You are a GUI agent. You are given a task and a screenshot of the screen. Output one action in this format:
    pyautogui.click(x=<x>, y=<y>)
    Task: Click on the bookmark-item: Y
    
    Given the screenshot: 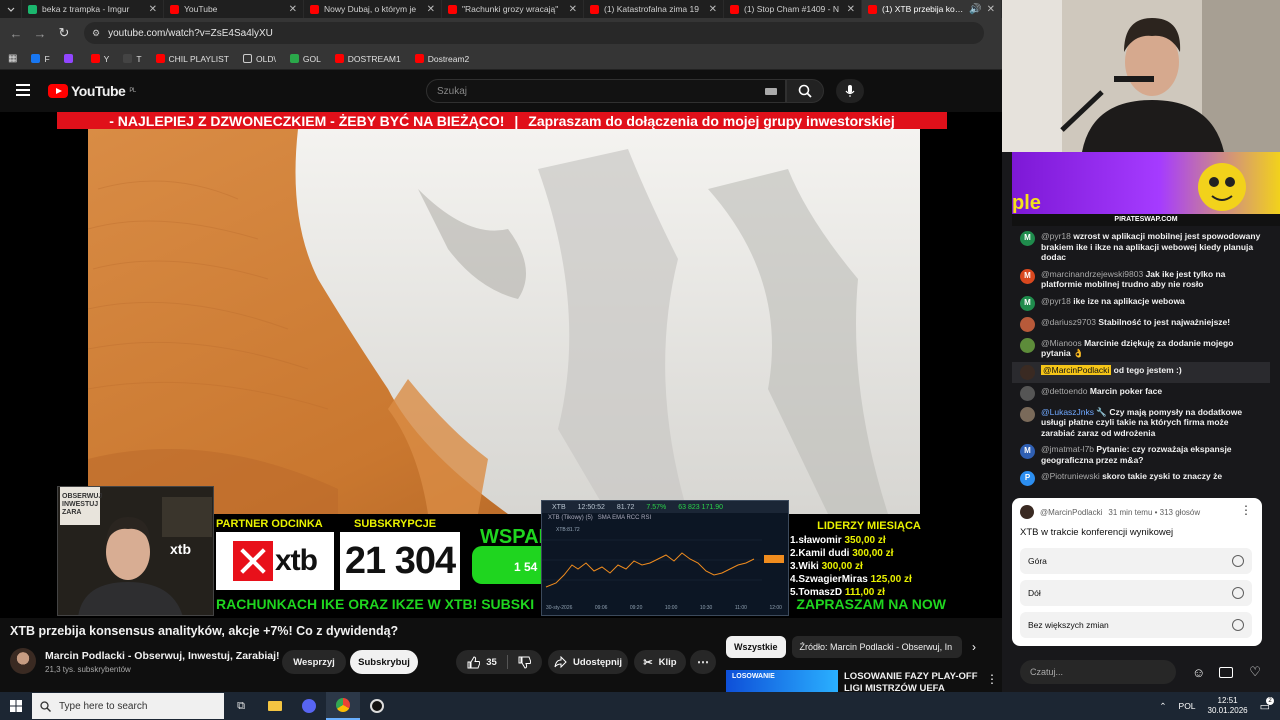 What is the action you would take?
    pyautogui.click(x=99, y=59)
    